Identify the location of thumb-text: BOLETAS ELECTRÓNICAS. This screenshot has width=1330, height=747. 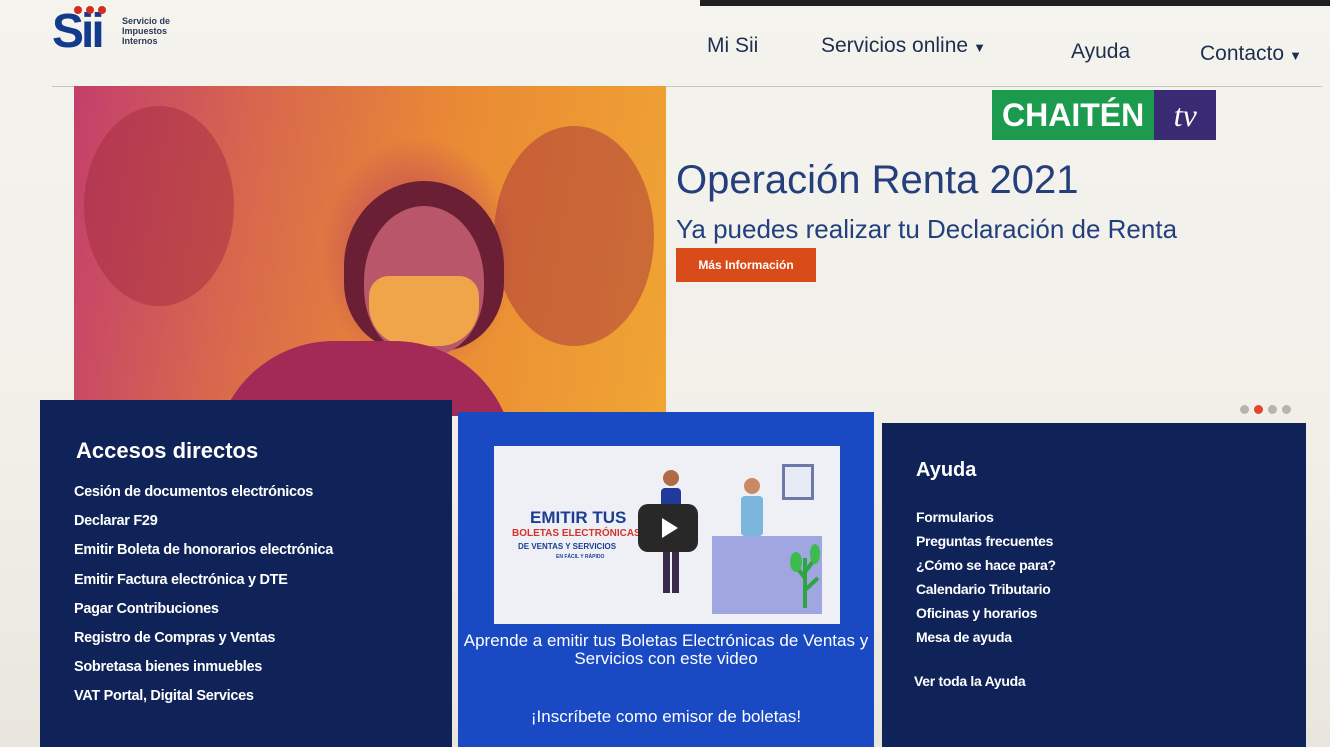
(576, 533).